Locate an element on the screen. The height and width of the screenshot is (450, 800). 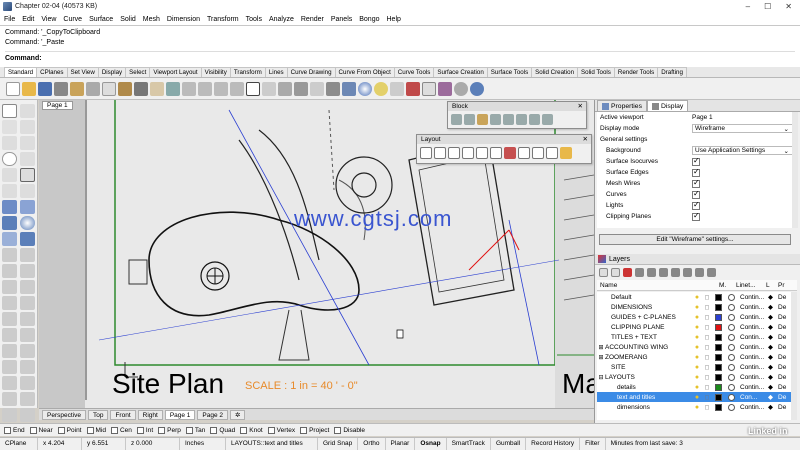
menu-file: File is located at coordinates (9, 19).